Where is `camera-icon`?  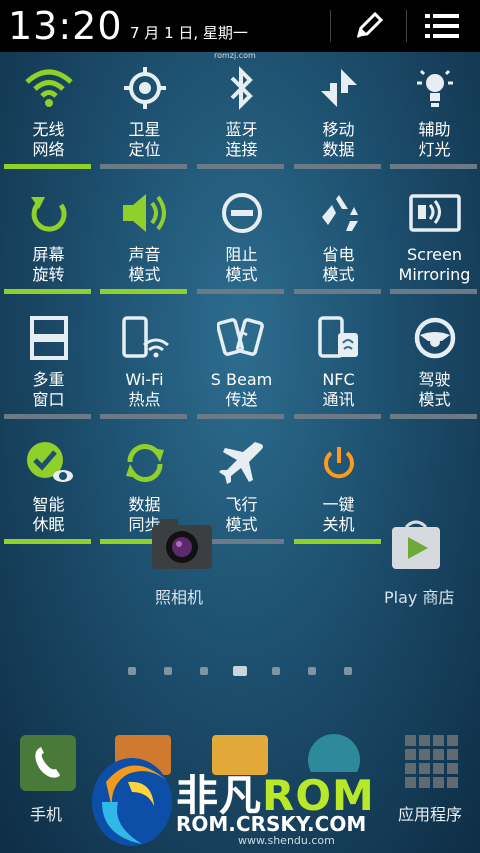
camera-icon is located at coordinates (182, 547).